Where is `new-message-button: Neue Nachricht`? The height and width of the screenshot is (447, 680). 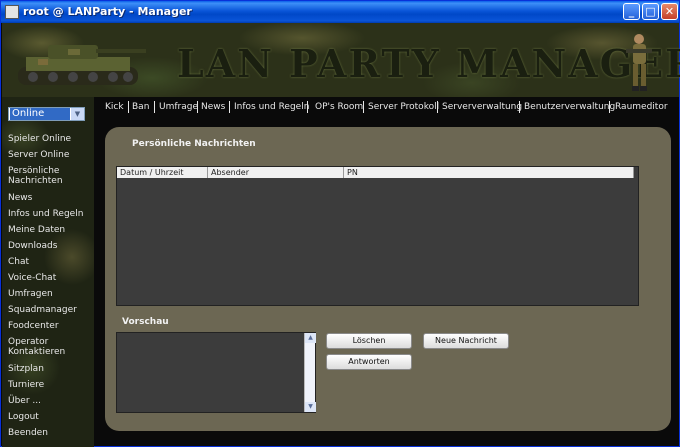
new-message-button: Neue Nachricht is located at coordinates (466, 341).